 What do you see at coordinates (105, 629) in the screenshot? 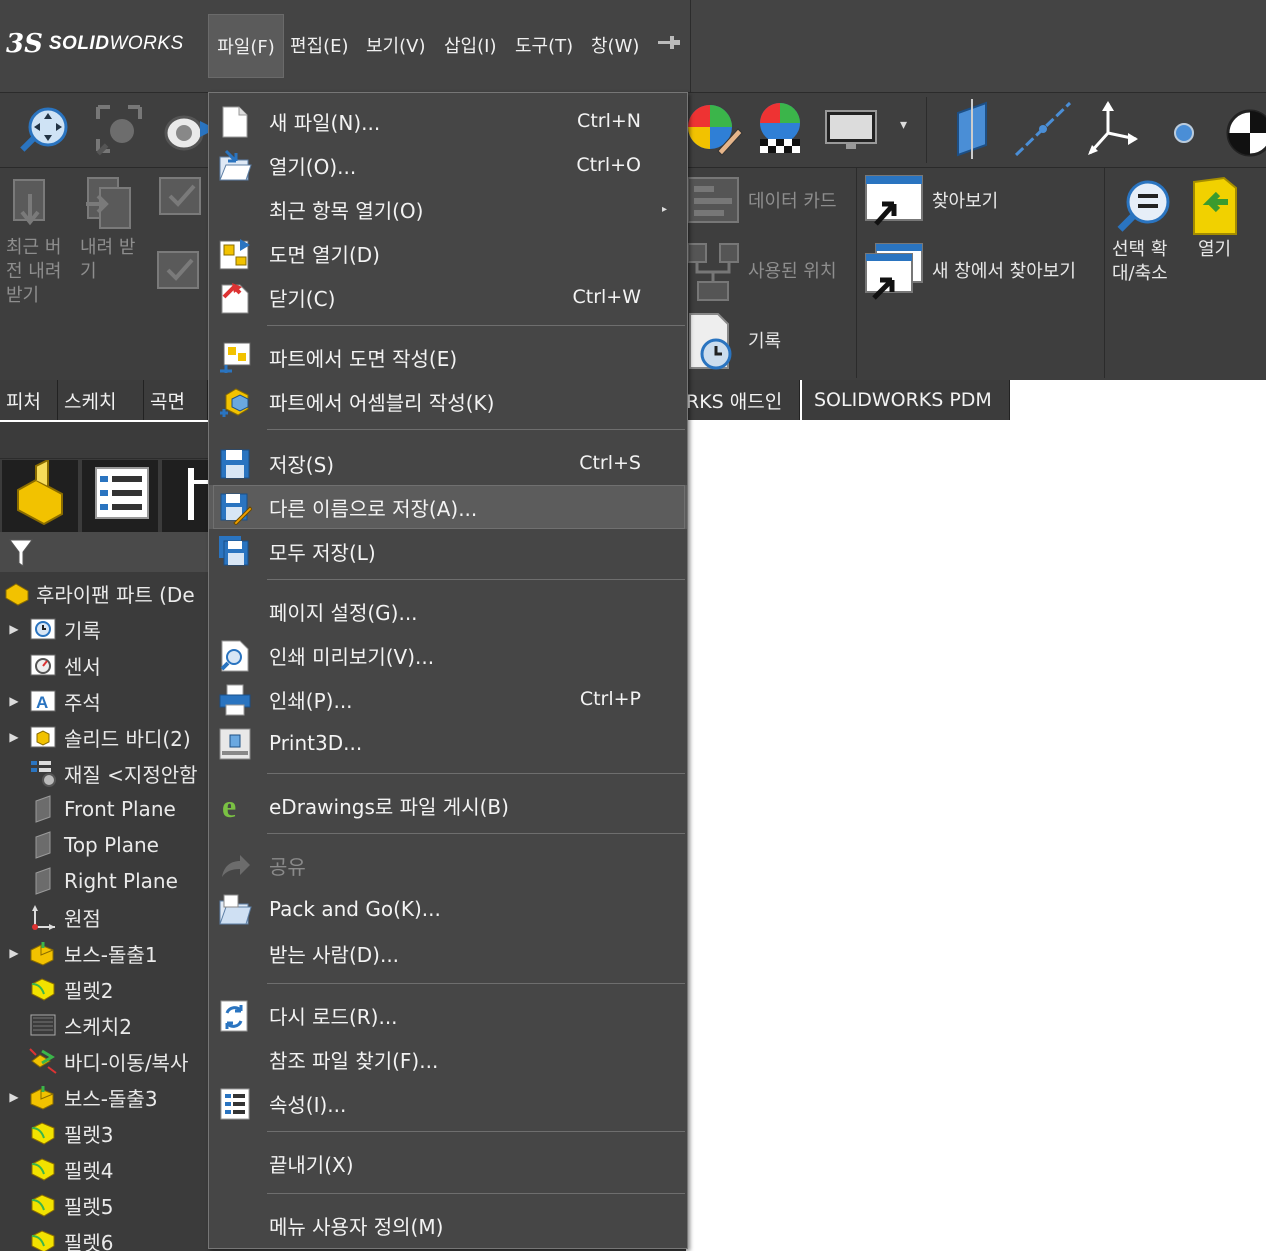
I see `tree-item: ▶ 기록` at bounding box center [105, 629].